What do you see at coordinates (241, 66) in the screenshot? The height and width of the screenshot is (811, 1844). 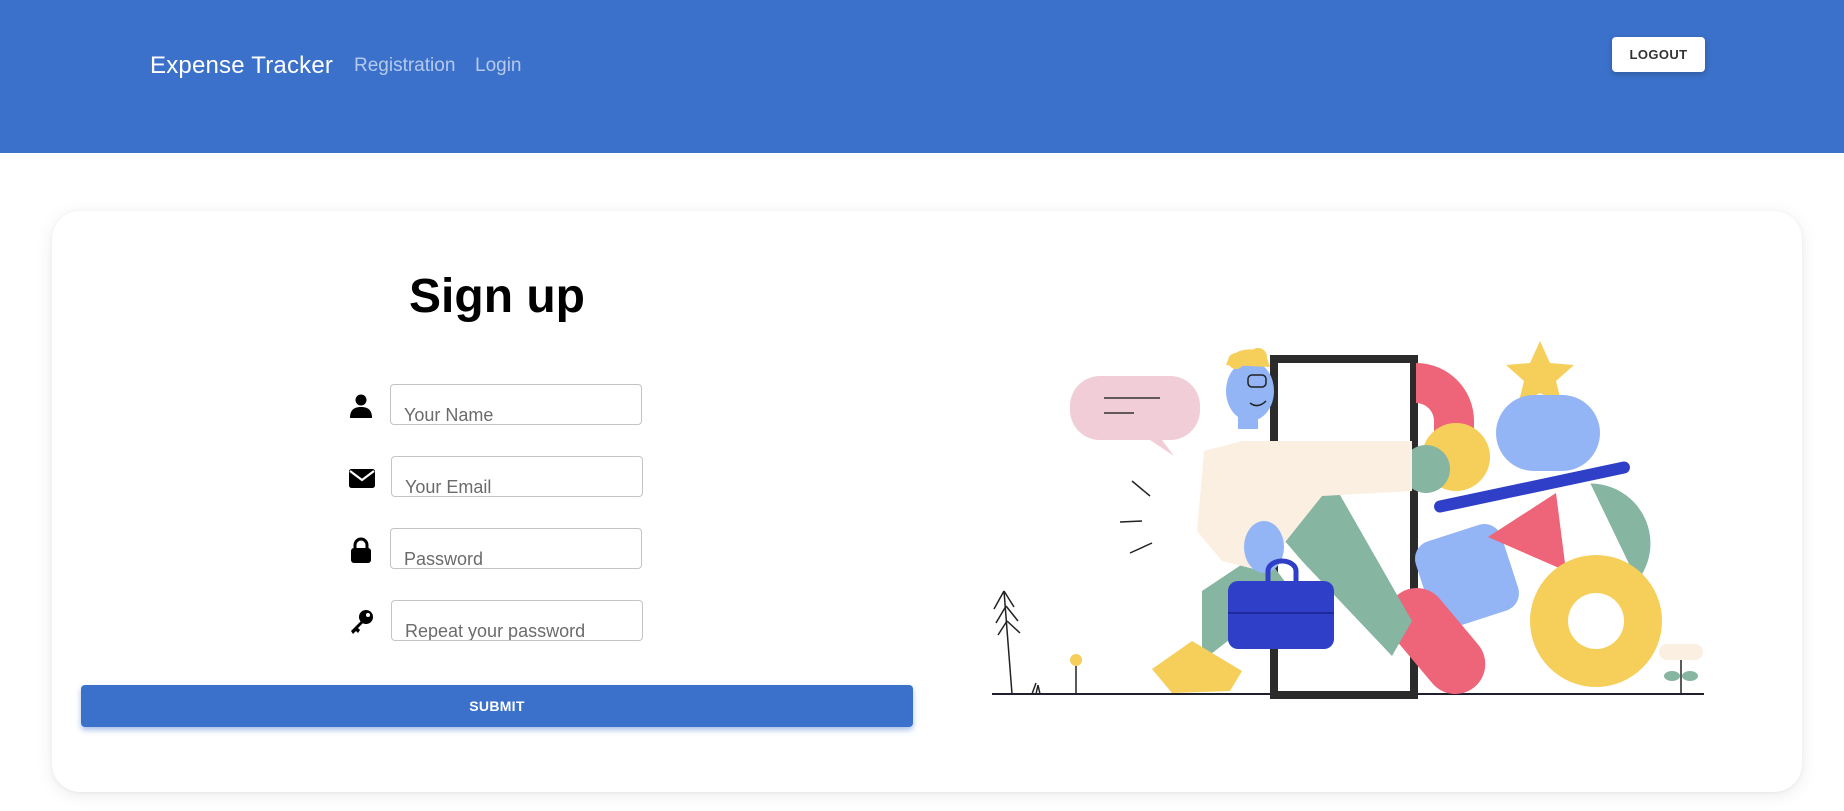 I see `brand-title: Expense Tracker` at bounding box center [241, 66].